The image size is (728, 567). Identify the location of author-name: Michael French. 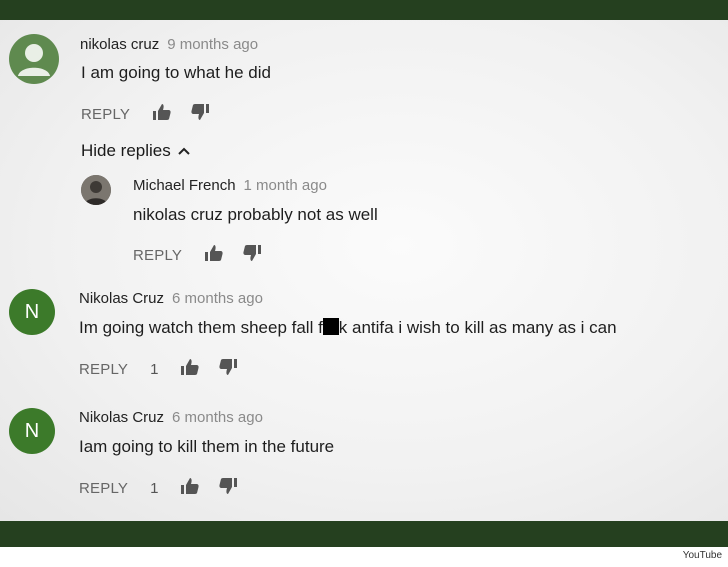
(184, 185).